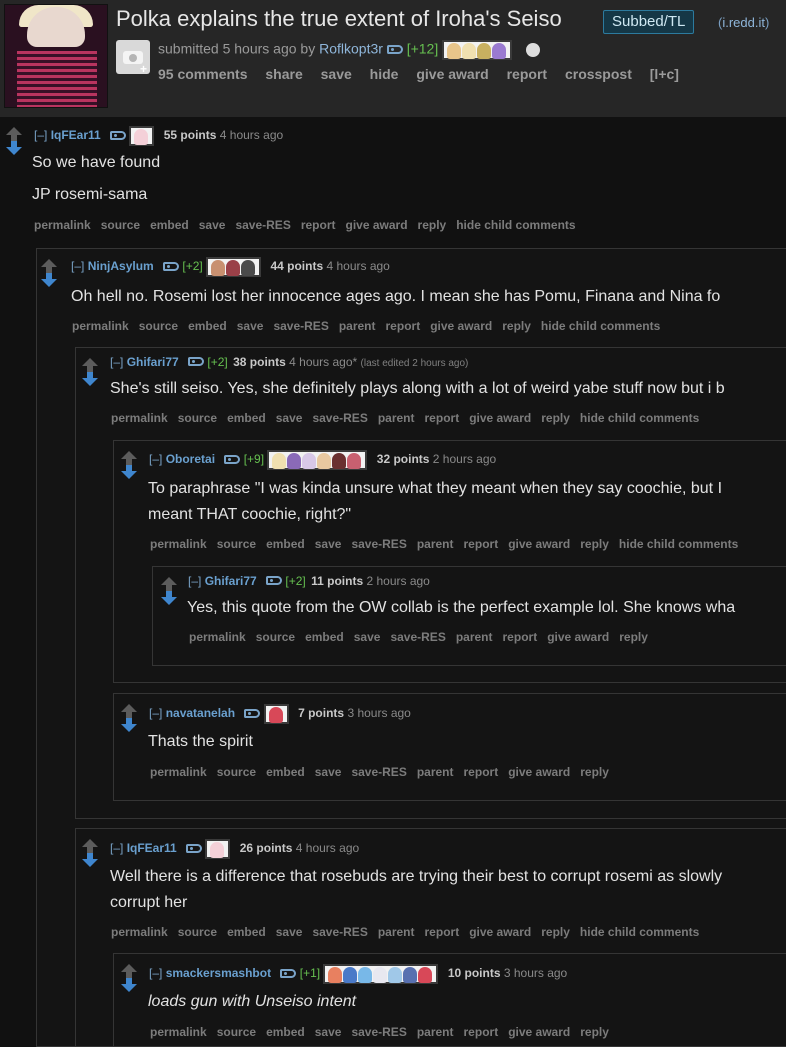  I want to click on comment-author: NinjAsylum, so click(121, 266).